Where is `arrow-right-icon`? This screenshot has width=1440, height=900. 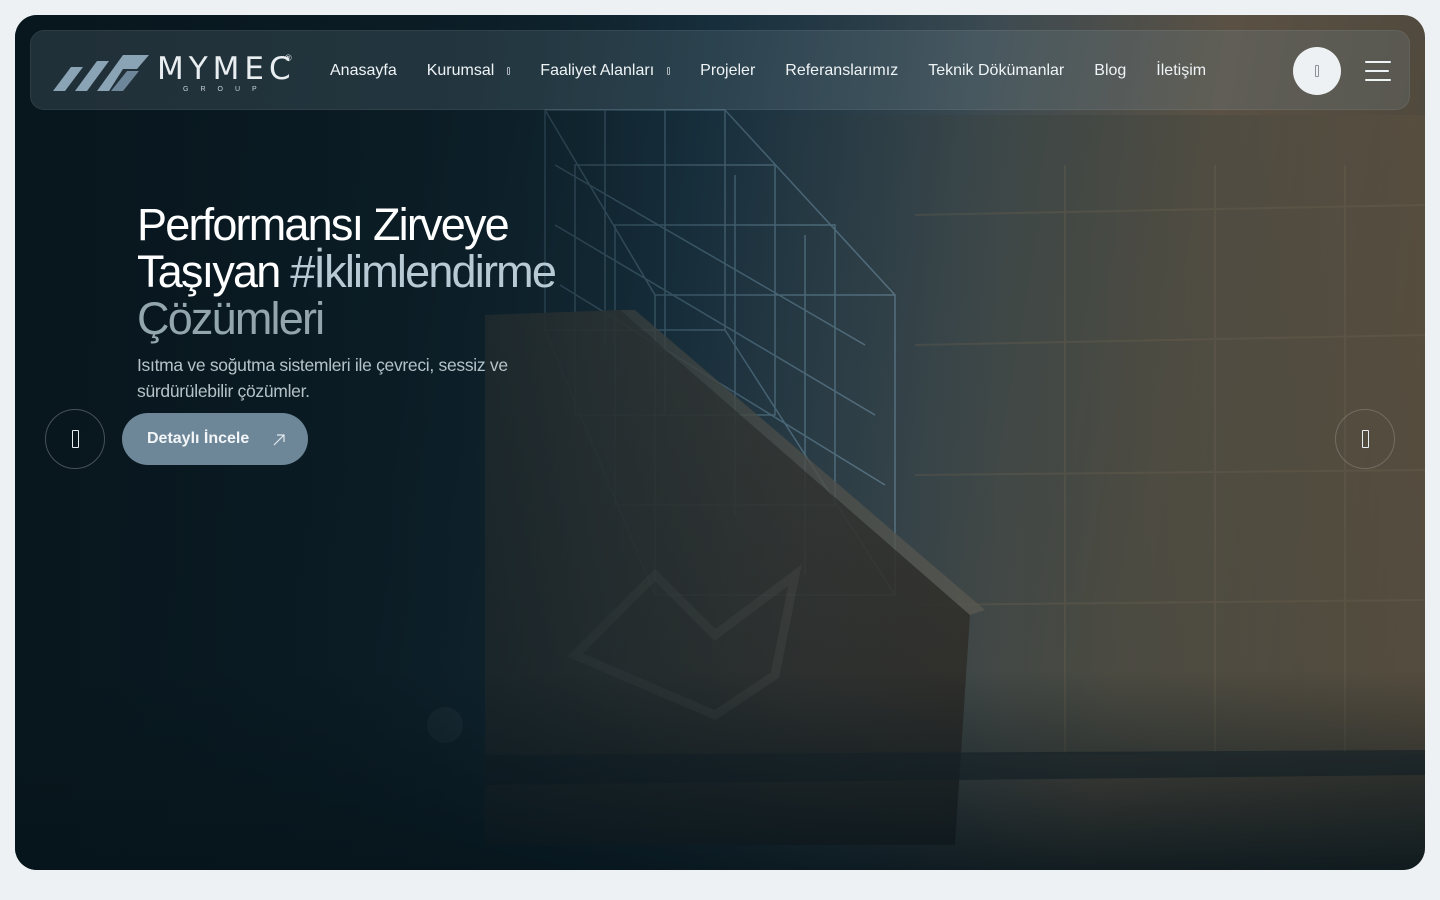
arrow-right-icon is located at coordinates (1365, 439).